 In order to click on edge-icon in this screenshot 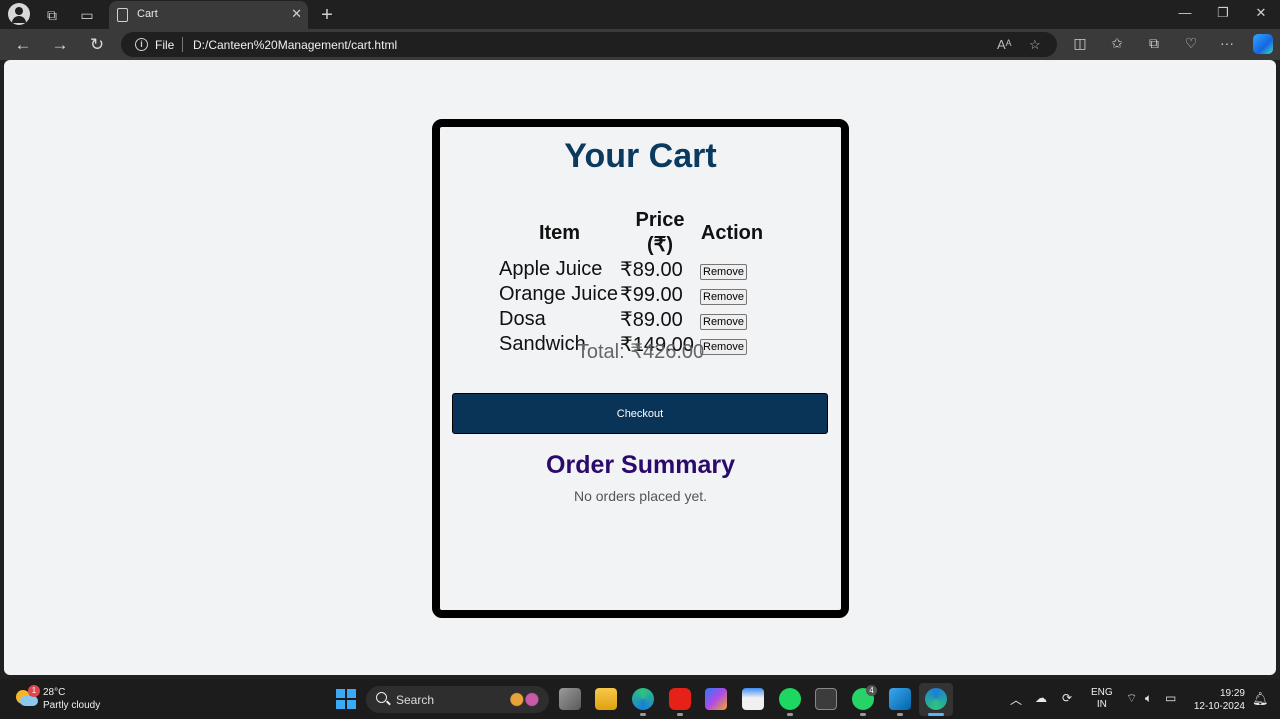, I will do `click(936, 699)`.